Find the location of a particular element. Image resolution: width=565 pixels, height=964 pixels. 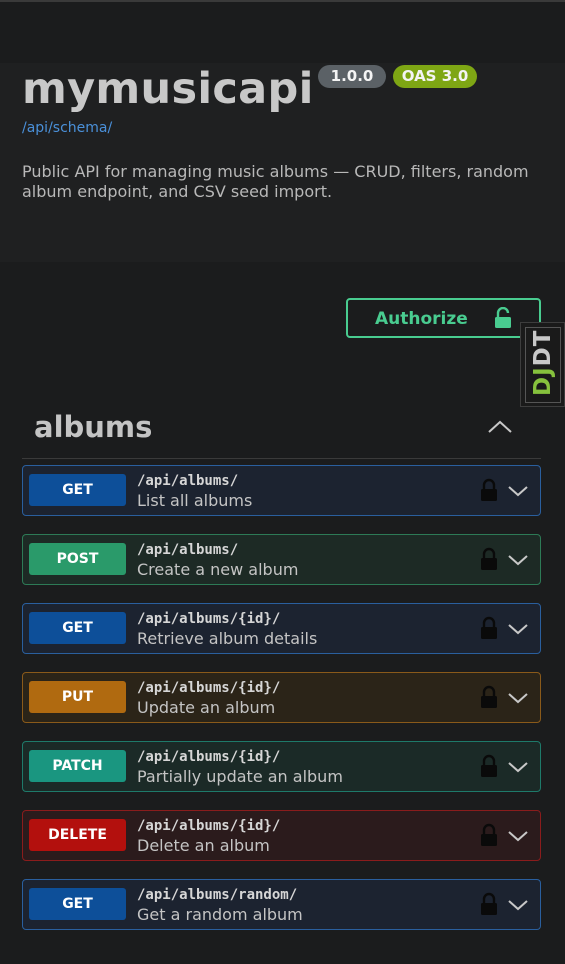

method-badge: POST is located at coordinates (77, 559).